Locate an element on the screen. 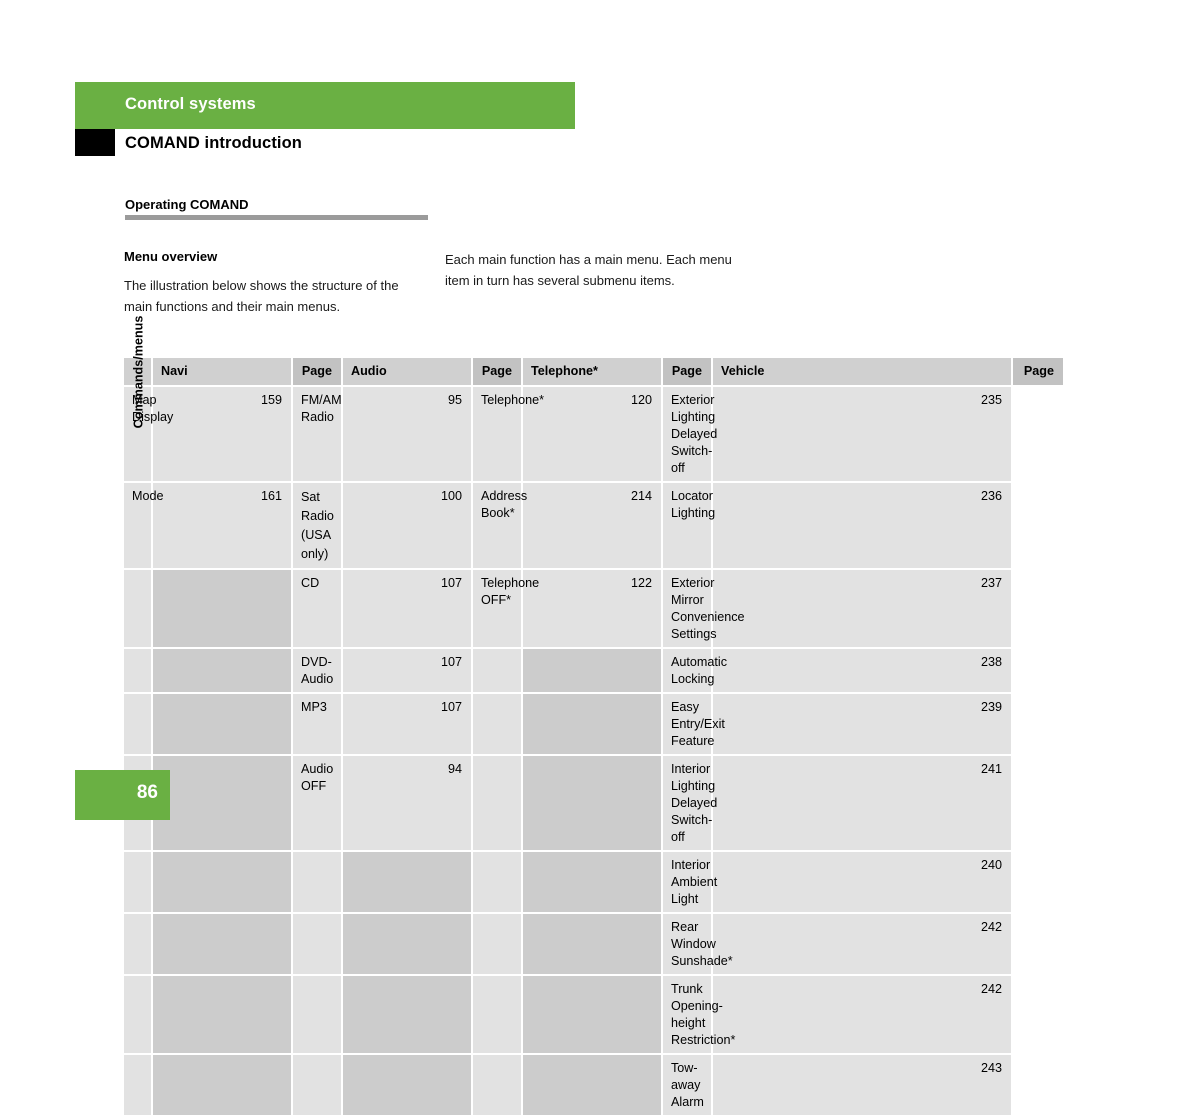 The image size is (1200, 1117). cell-navi: Mode is located at coordinates (144, 526).